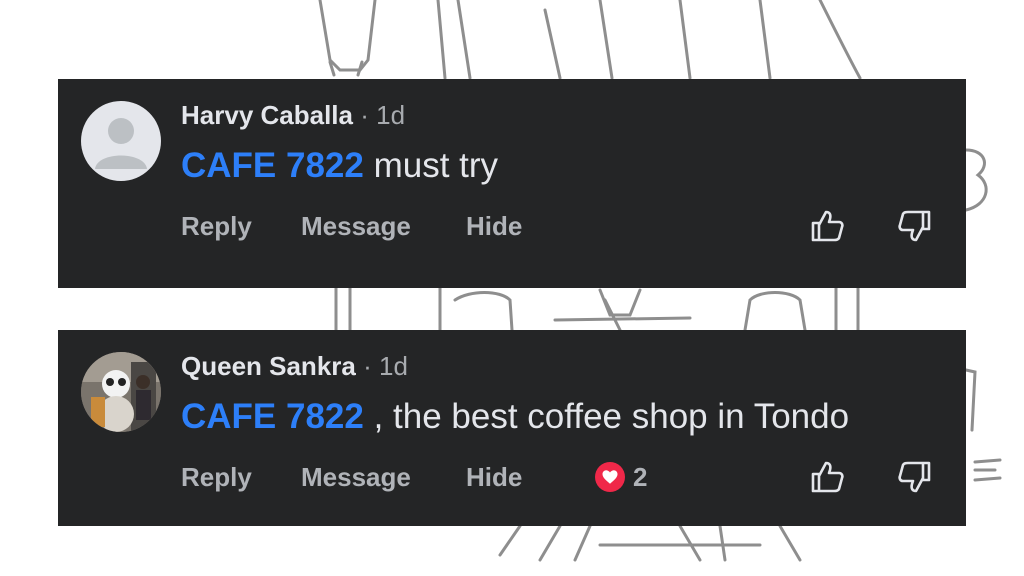 This screenshot has height=576, width=1024. Describe the element at coordinates (121, 392) in the screenshot. I see `photo-avatar` at that location.